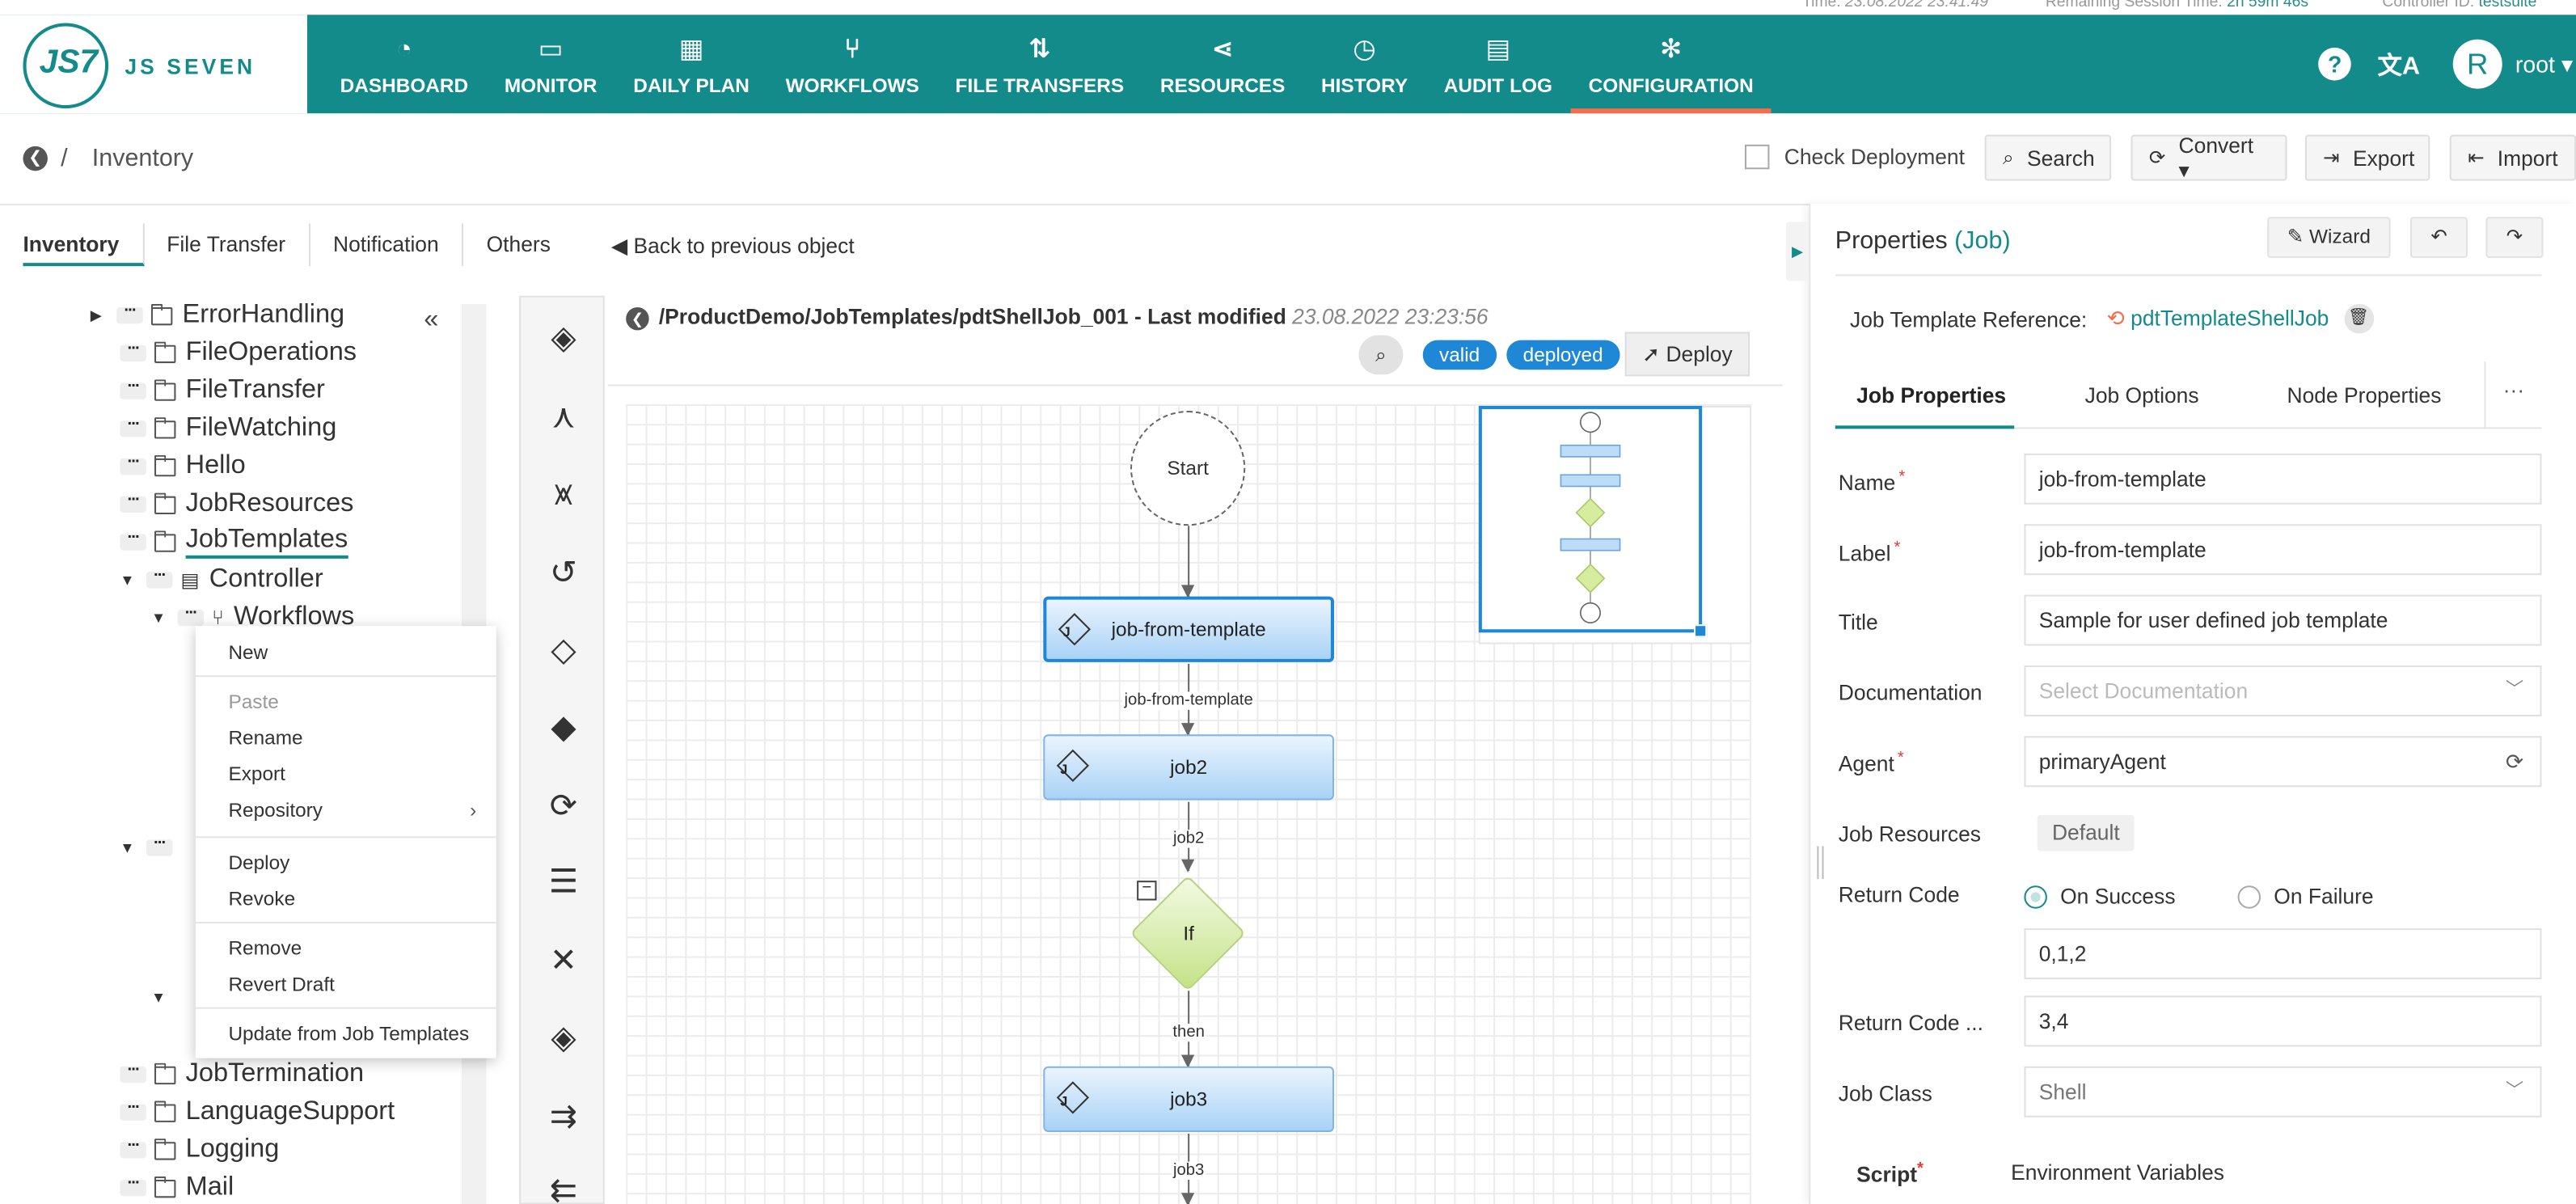  Describe the element at coordinates (1820, 863) in the screenshot. I see `panel-resize-handle` at that location.